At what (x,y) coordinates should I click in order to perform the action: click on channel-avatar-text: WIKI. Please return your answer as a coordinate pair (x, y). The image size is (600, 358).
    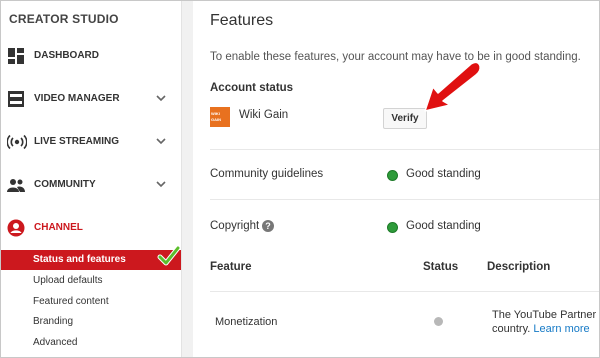
    Looking at the image, I should click on (215, 113).